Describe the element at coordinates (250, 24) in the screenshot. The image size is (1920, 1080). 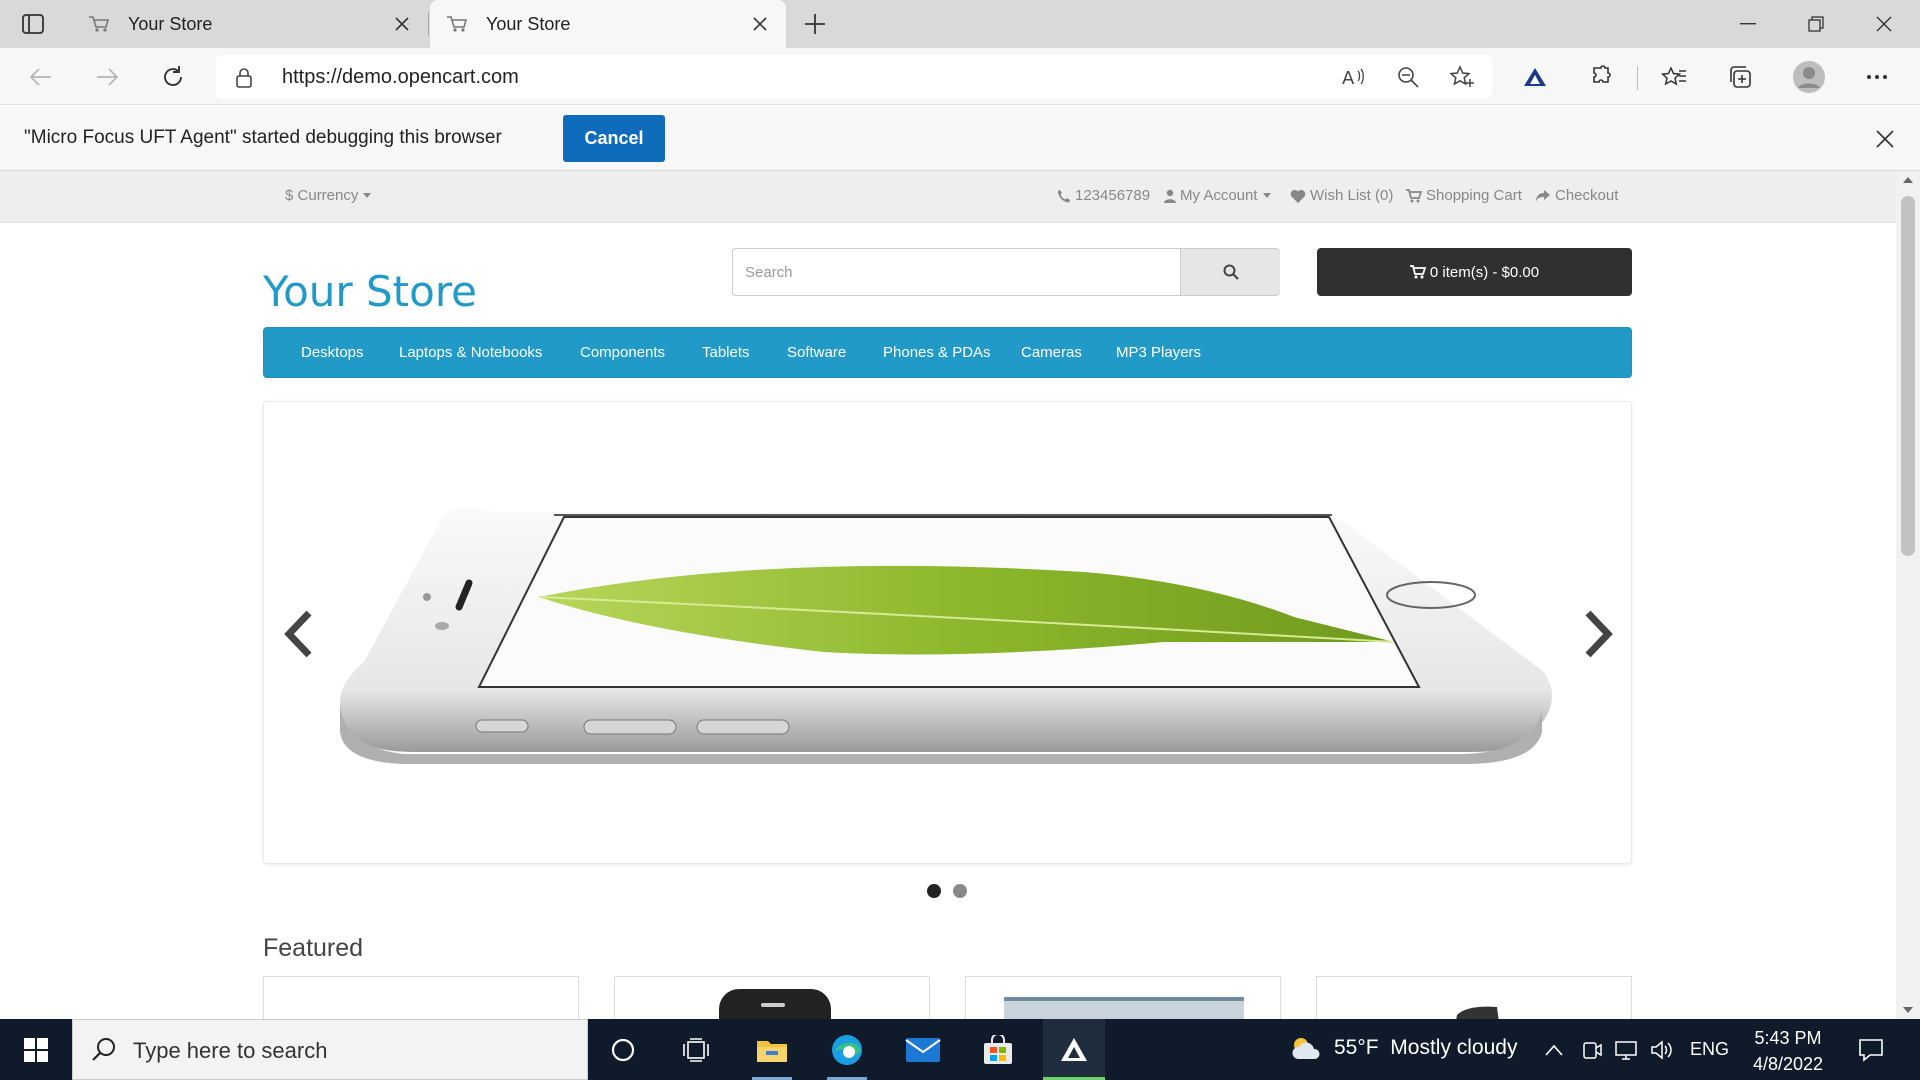
I see `browser-tab-1: Your Store` at that location.